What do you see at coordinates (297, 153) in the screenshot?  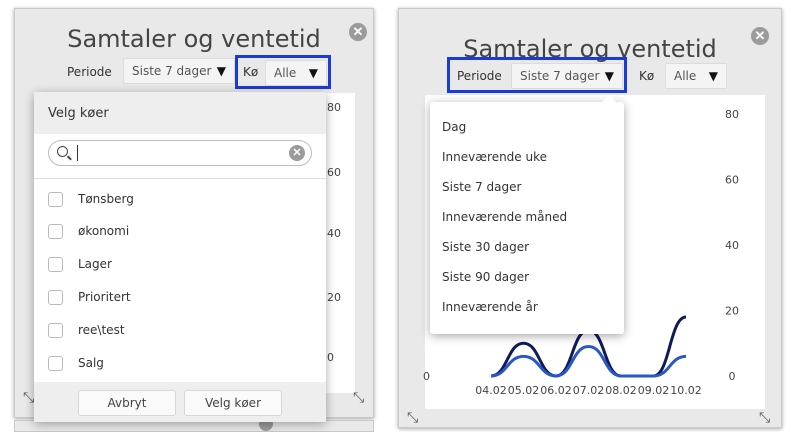 I see `clear-icon: ✕` at bounding box center [297, 153].